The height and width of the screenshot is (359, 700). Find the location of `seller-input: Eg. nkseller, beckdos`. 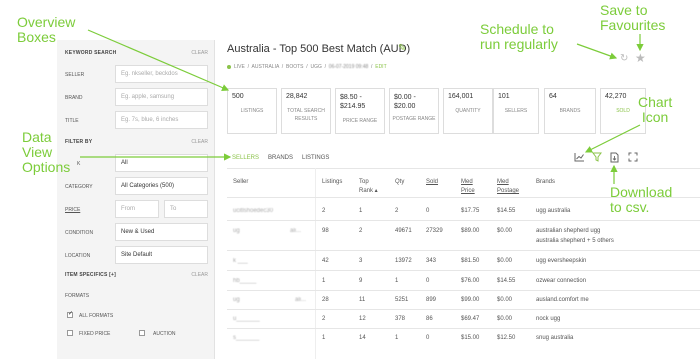

seller-input: Eg. nkseller, beckdos is located at coordinates (161, 74).